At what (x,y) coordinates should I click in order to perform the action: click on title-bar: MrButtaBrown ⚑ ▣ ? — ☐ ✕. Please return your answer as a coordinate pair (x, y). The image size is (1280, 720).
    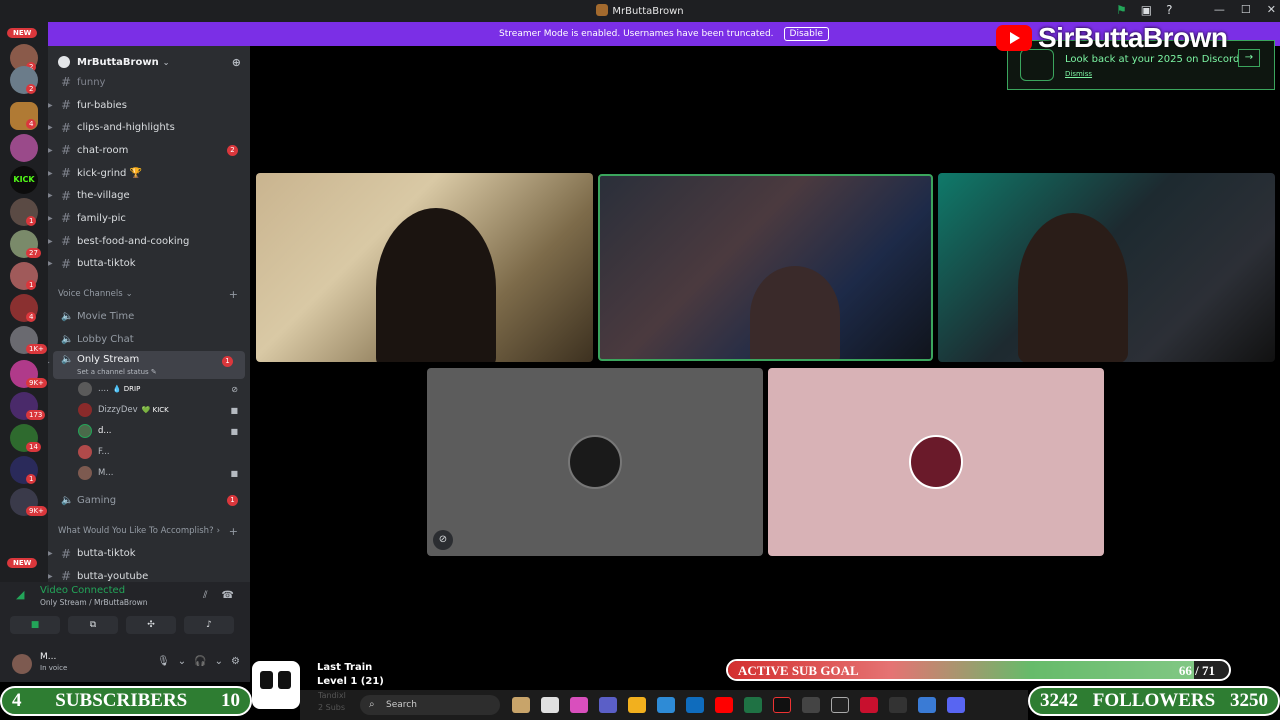
    Looking at the image, I should click on (640, 11).